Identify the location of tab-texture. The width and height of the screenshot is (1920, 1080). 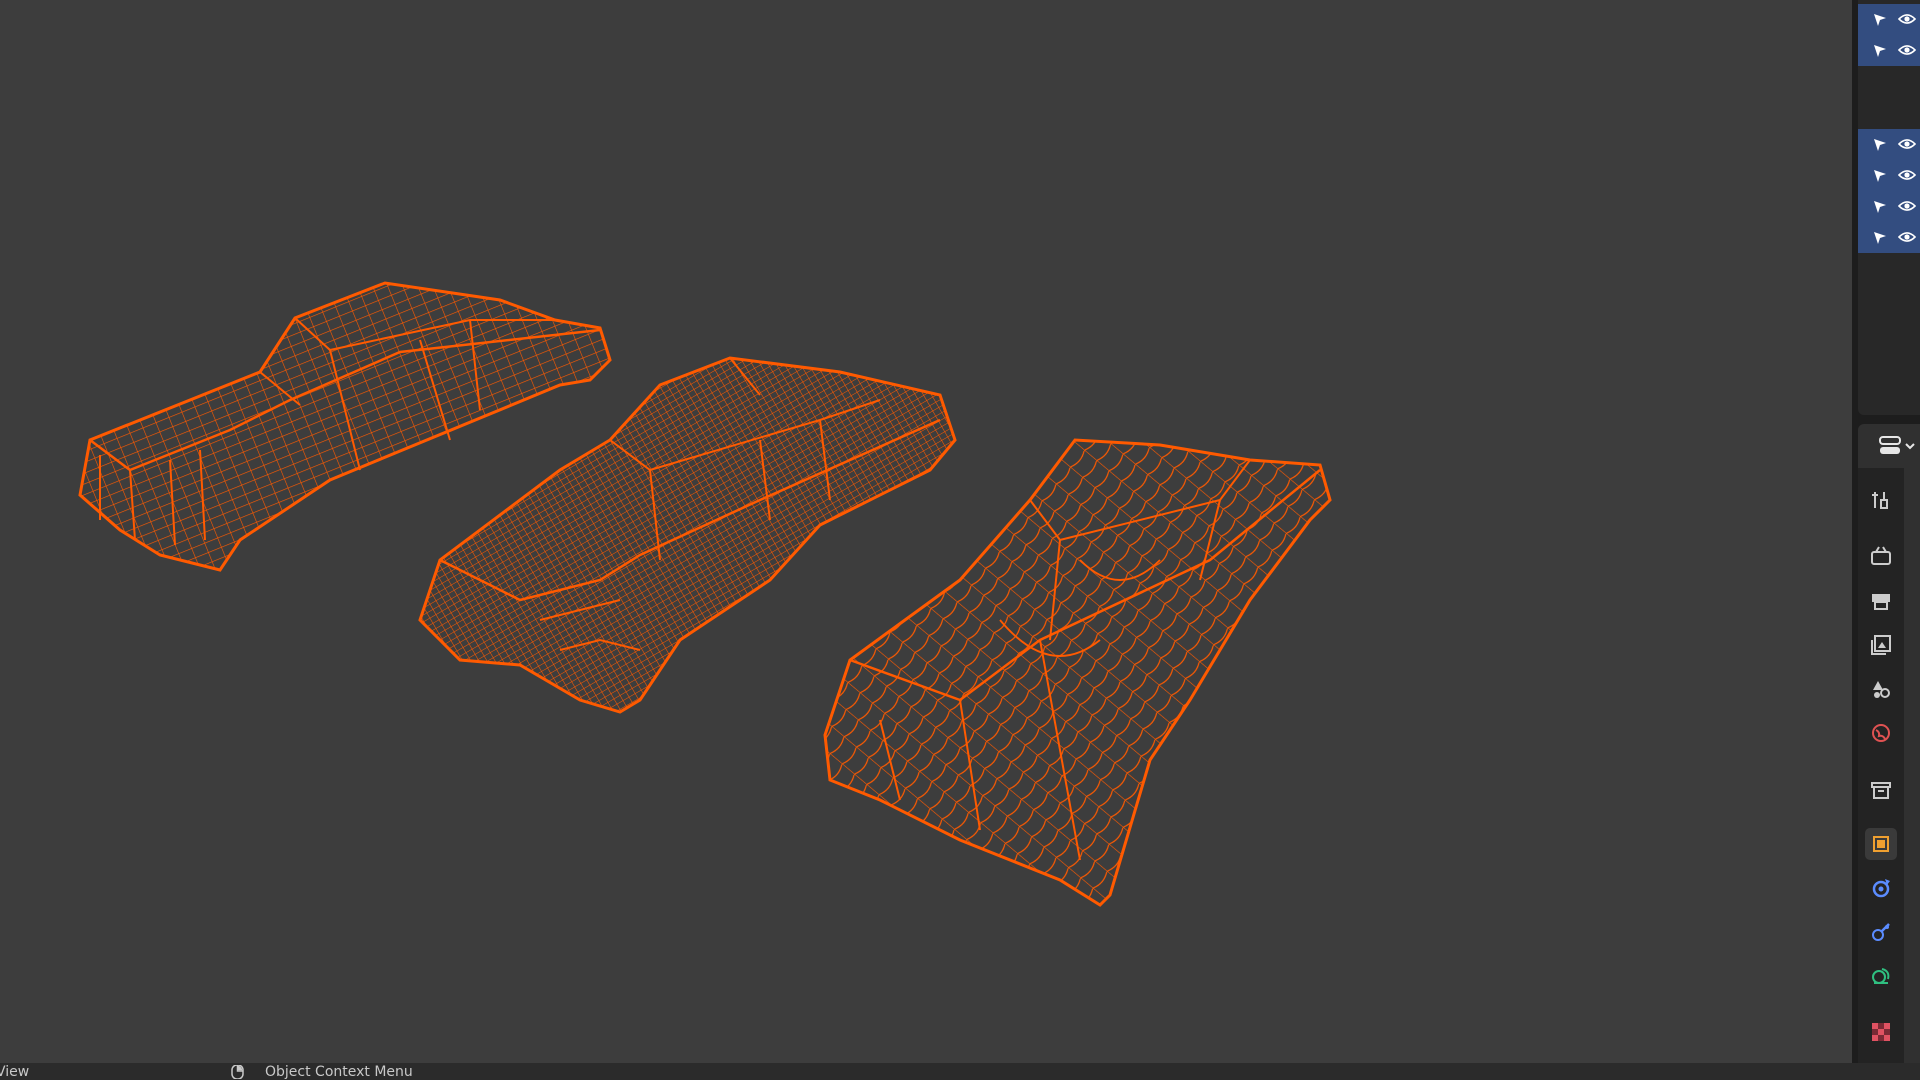
(1881, 1032).